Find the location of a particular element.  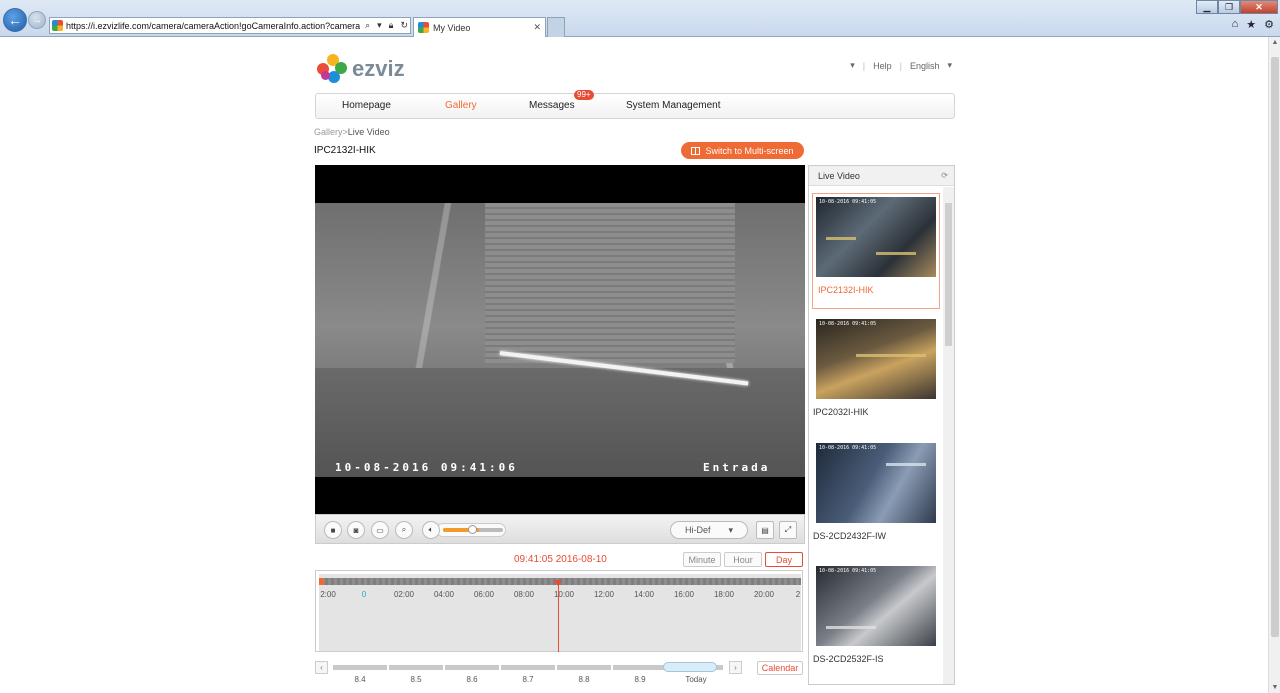

logo-text: ezviz is located at coordinates (378, 68).